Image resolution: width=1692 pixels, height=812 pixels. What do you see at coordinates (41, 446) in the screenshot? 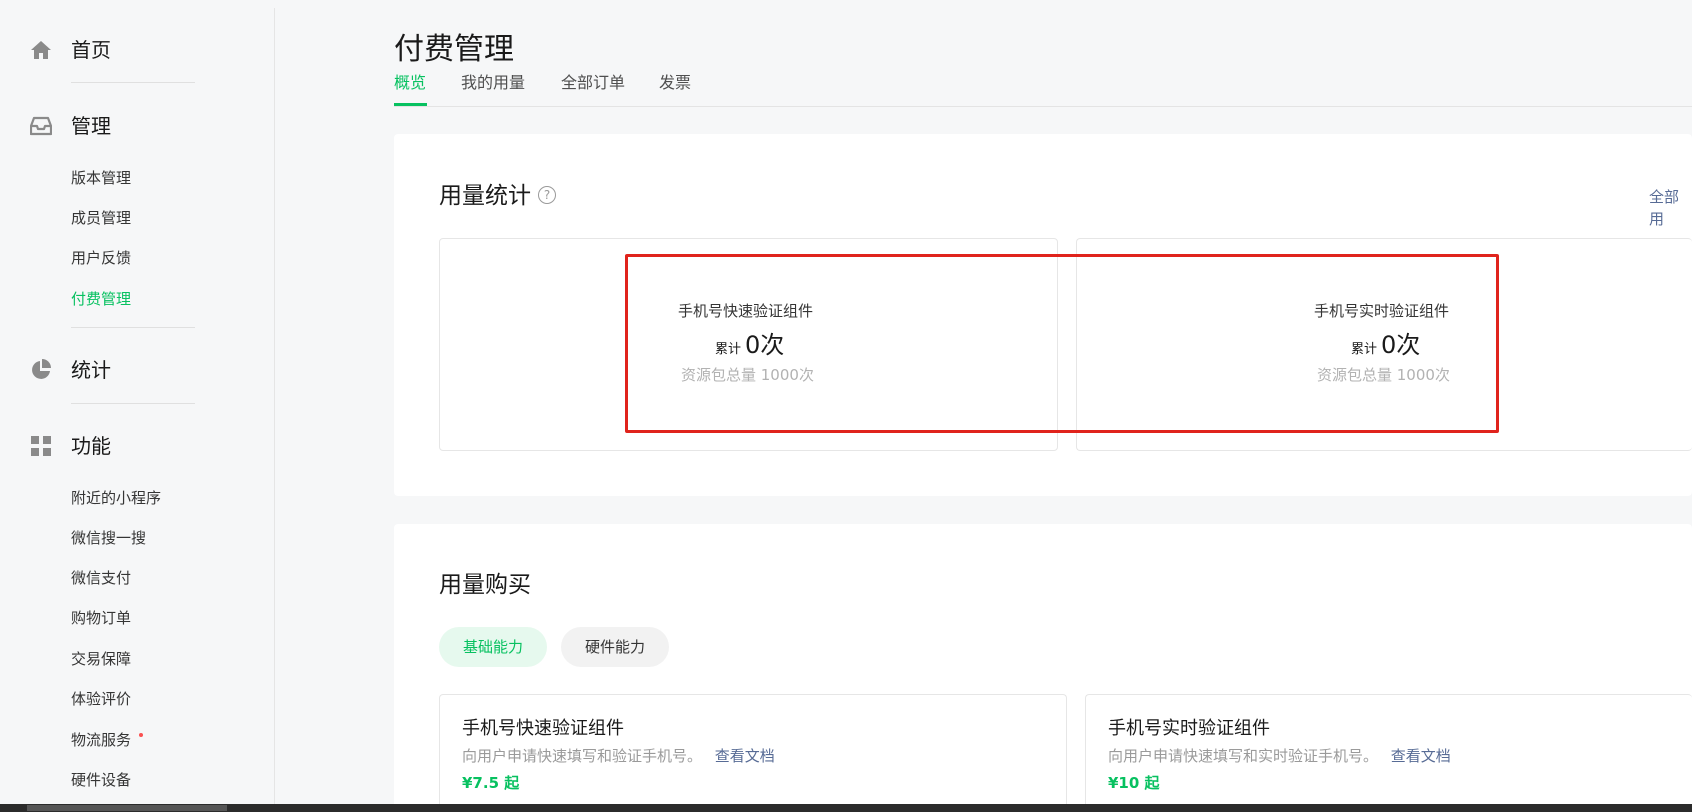
I see `grid-icon` at bounding box center [41, 446].